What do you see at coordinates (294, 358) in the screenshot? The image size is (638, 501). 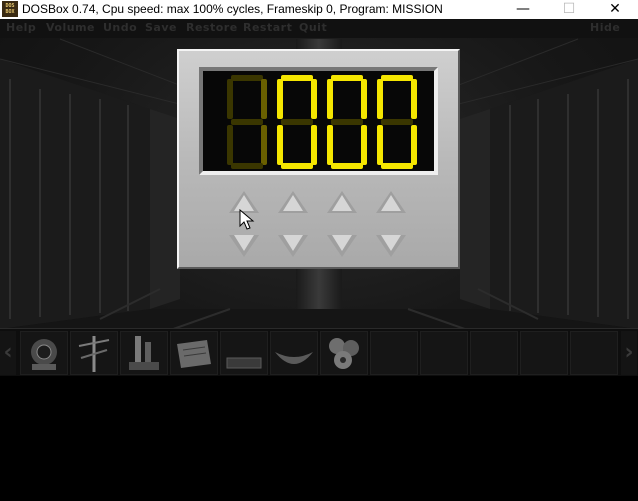 I see `bowl-icon` at bounding box center [294, 358].